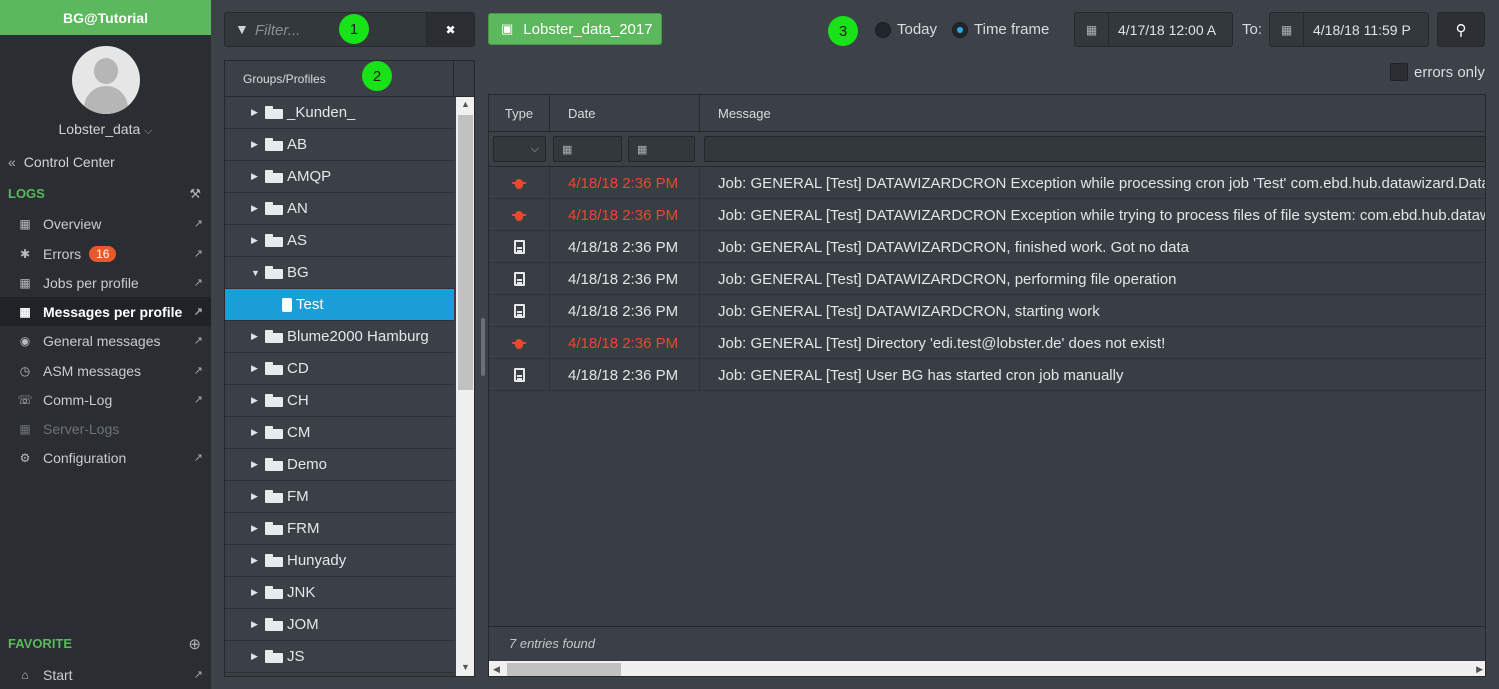 The height and width of the screenshot is (689, 1499). Describe the element at coordinates (339, 369) in the screenshot. I see `tree-folder-item: ▶ CD` at that location.